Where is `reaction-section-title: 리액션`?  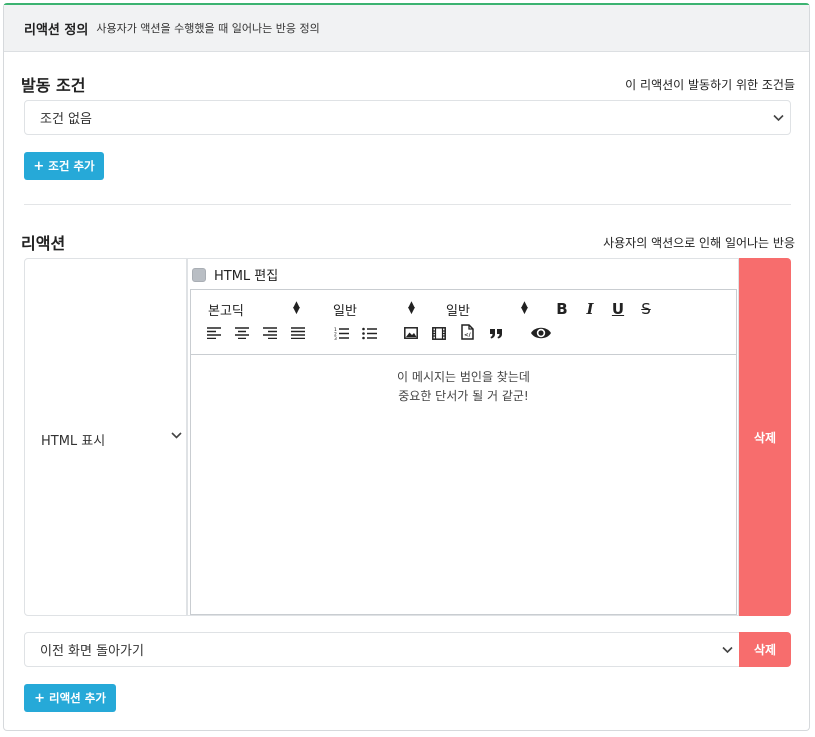 reaction-section-title: 리액션 is located at coordinates (43, 243).